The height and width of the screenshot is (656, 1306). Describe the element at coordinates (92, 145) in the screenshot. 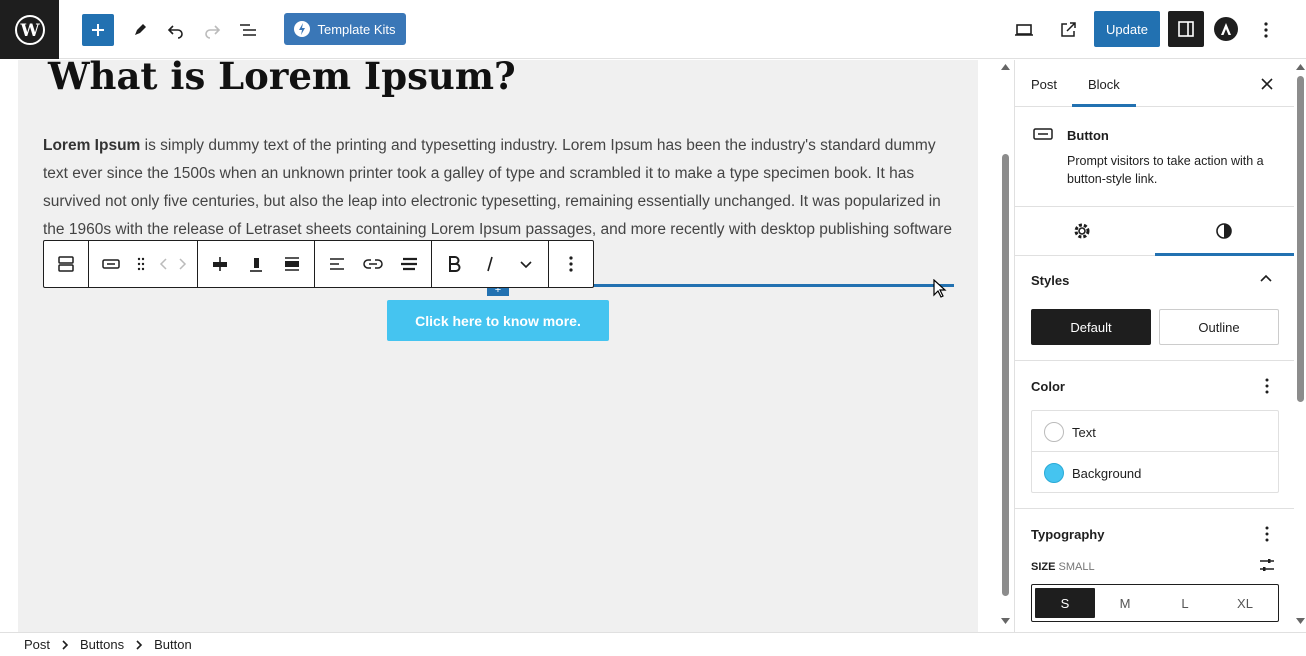

I see `paragraph-bold: Lorem Ipsum` at that location.